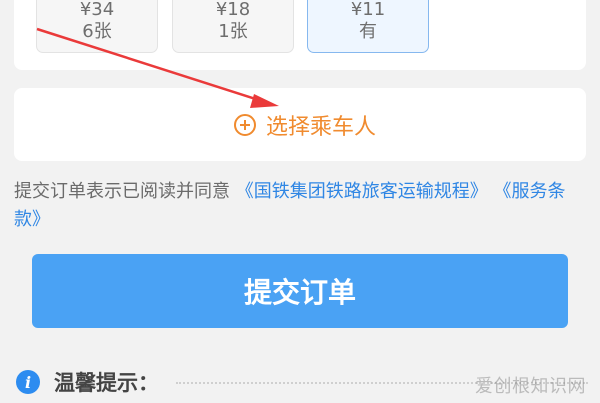 Image resolution: width=600 pixels, height=403 pixels. I want to click on seat-count: 6张, so click(97, 31).